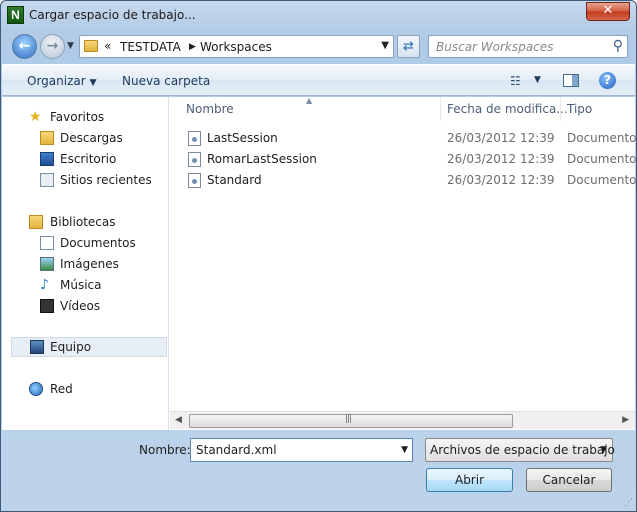 Image resolution: width=637 pixels, height=512 pixels. I want to click on scrollbar-thumb: |||, so click(351, 421).